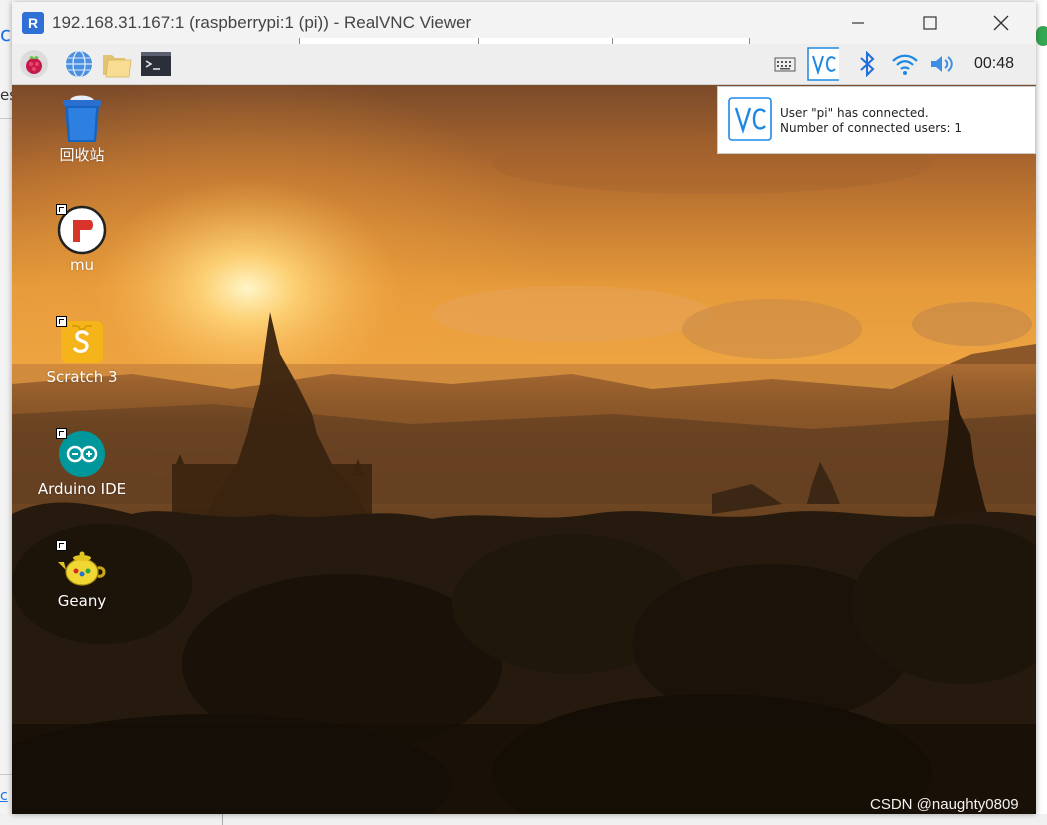  I want to click on maximize-button, so click(930, 23).